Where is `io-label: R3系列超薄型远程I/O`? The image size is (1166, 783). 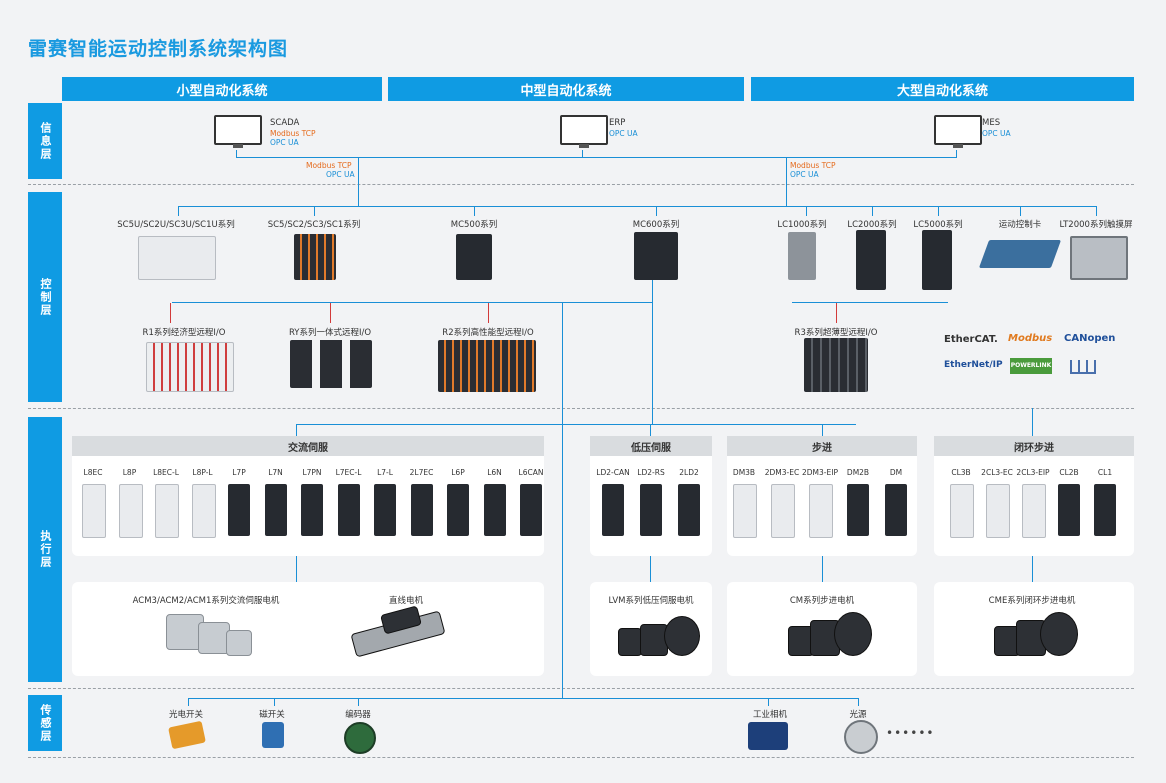
io-label: R3系列超薄型远程I/O is located at coordinates (836, 333).